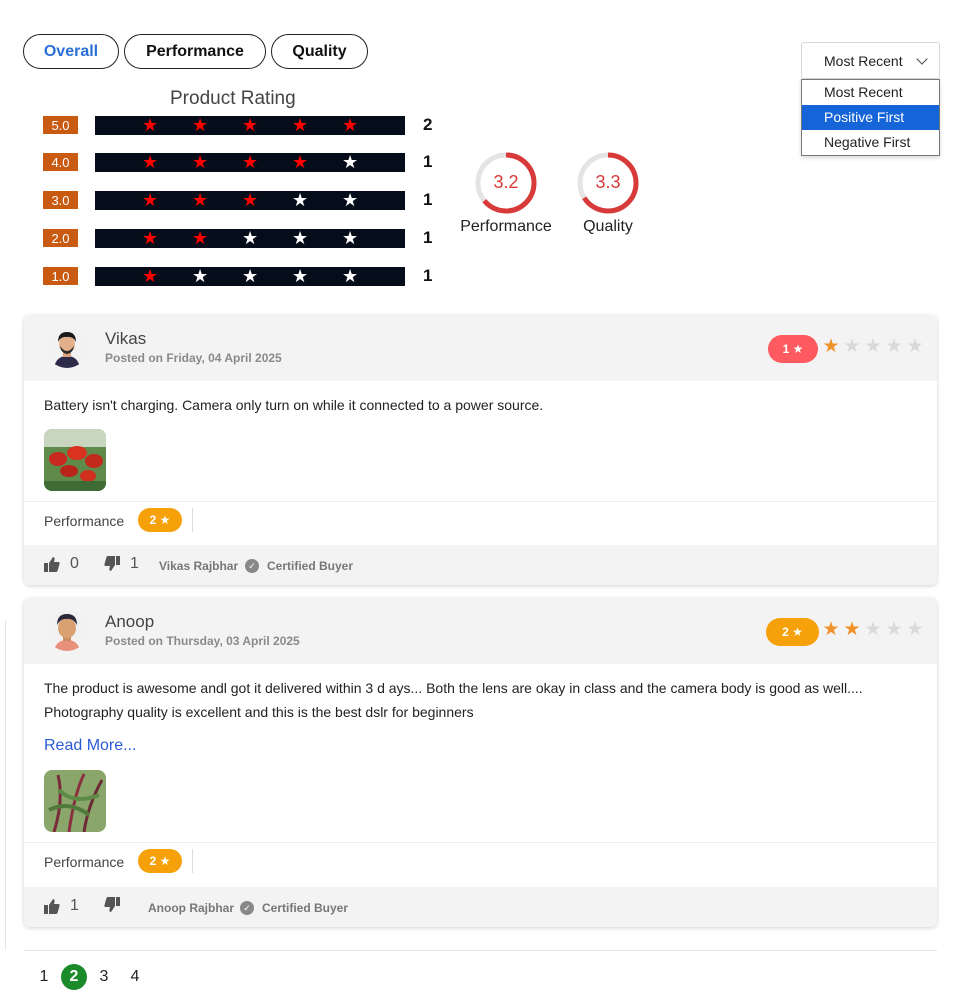  Describe the element at coordinates (84, 862) in the screenshot. I see `attribute-label: Performance` at that location.